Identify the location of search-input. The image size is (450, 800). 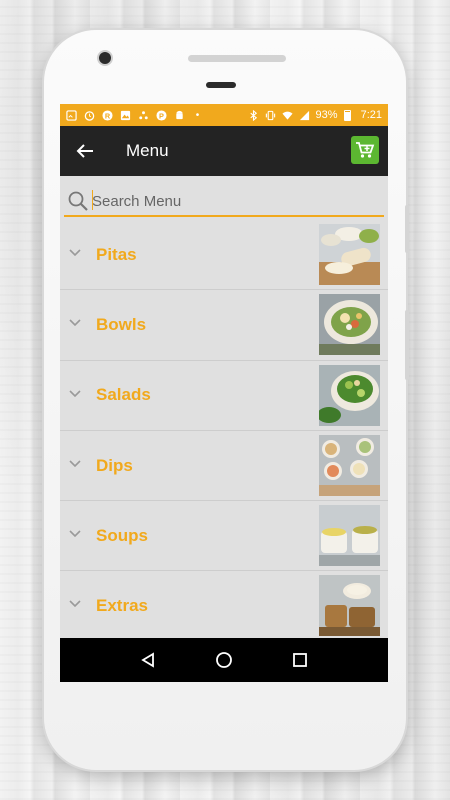
(232, 201).